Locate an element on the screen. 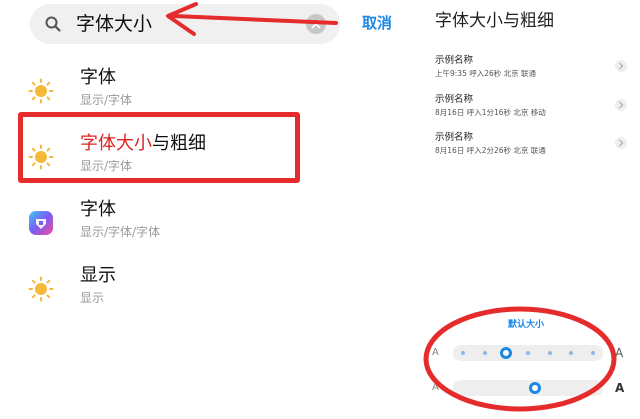 The image size is (640, 419). search-result-item: 显示 显示 is located at coordinates (210, 290).